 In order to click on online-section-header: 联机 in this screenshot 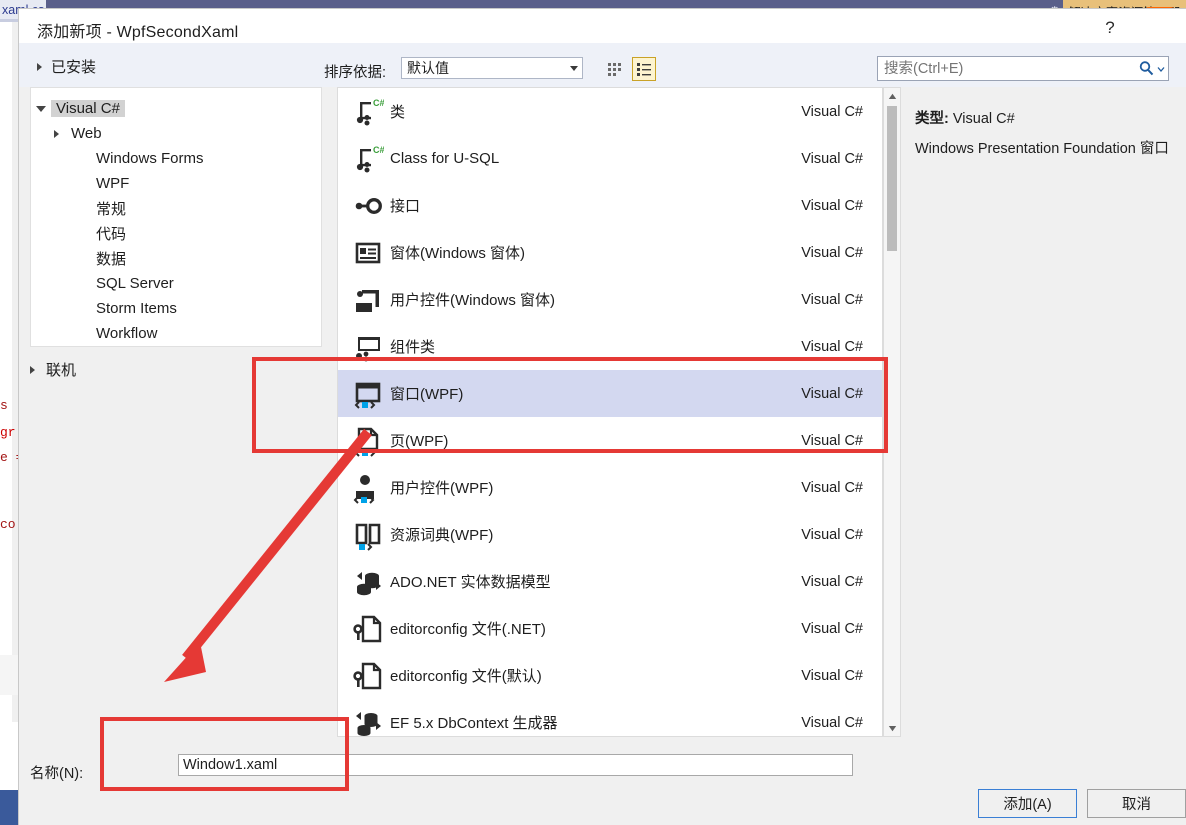, I will do `click(53, 369)`.